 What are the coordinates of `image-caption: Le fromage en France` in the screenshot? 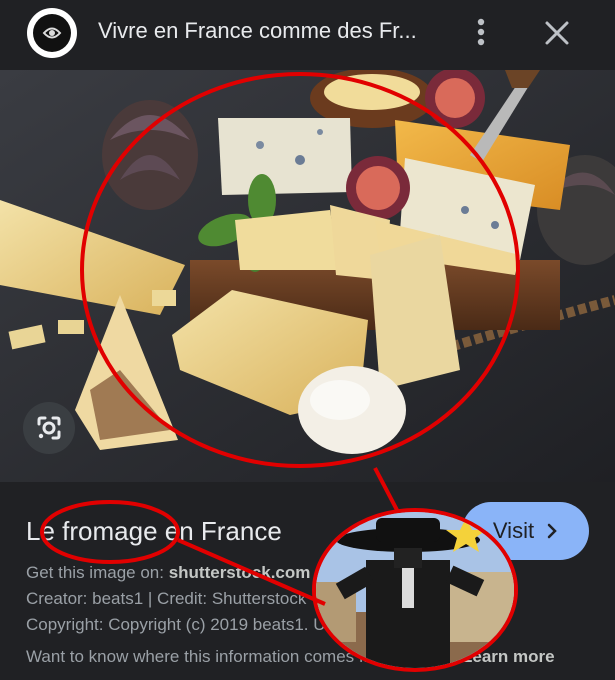 It's located at (154, 531).